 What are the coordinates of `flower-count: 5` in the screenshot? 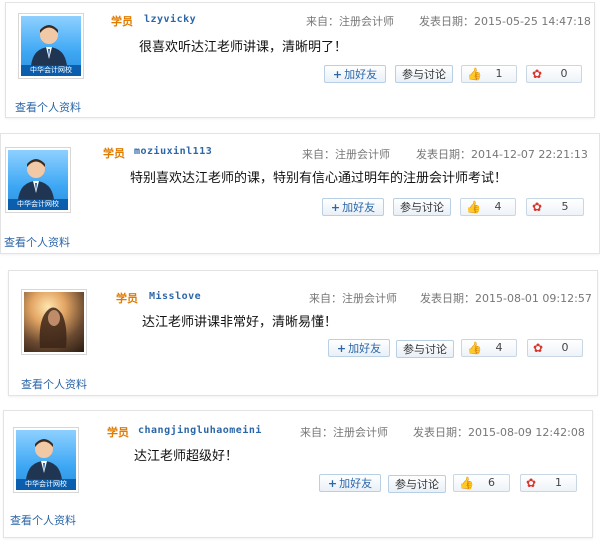 It's located at (565, 206).